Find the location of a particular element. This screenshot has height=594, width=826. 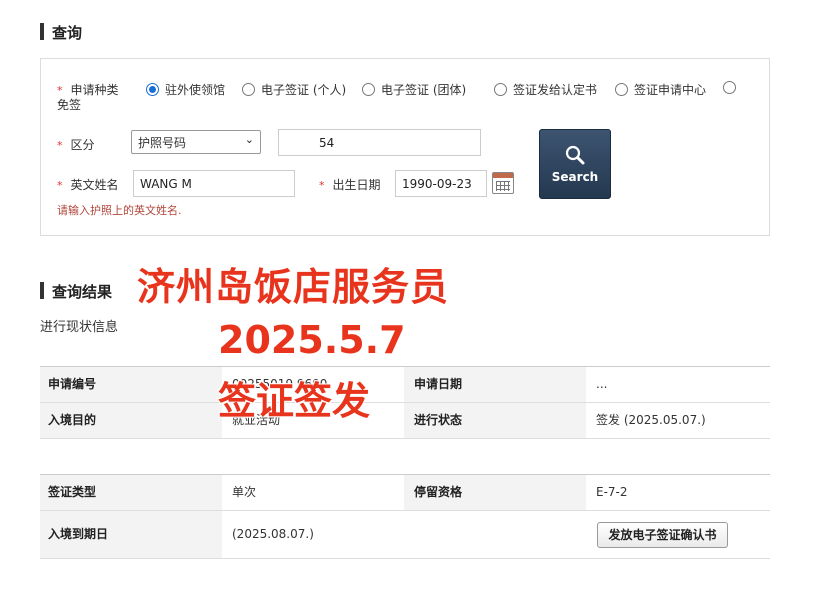

name-hint: 请输入护照上的英文姓名. is located at coordinates (119, 210).